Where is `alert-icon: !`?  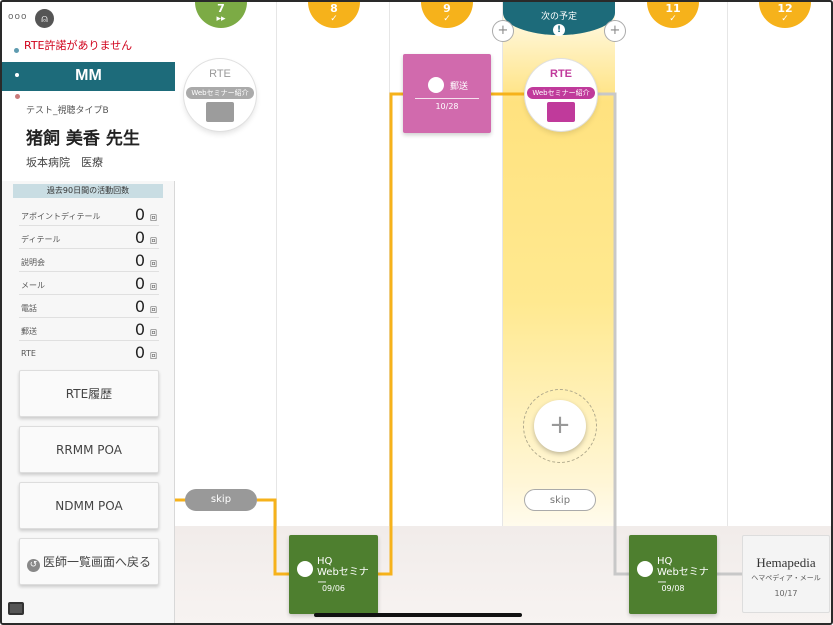 alert-icon: ! is located at coordinates (559, 30).